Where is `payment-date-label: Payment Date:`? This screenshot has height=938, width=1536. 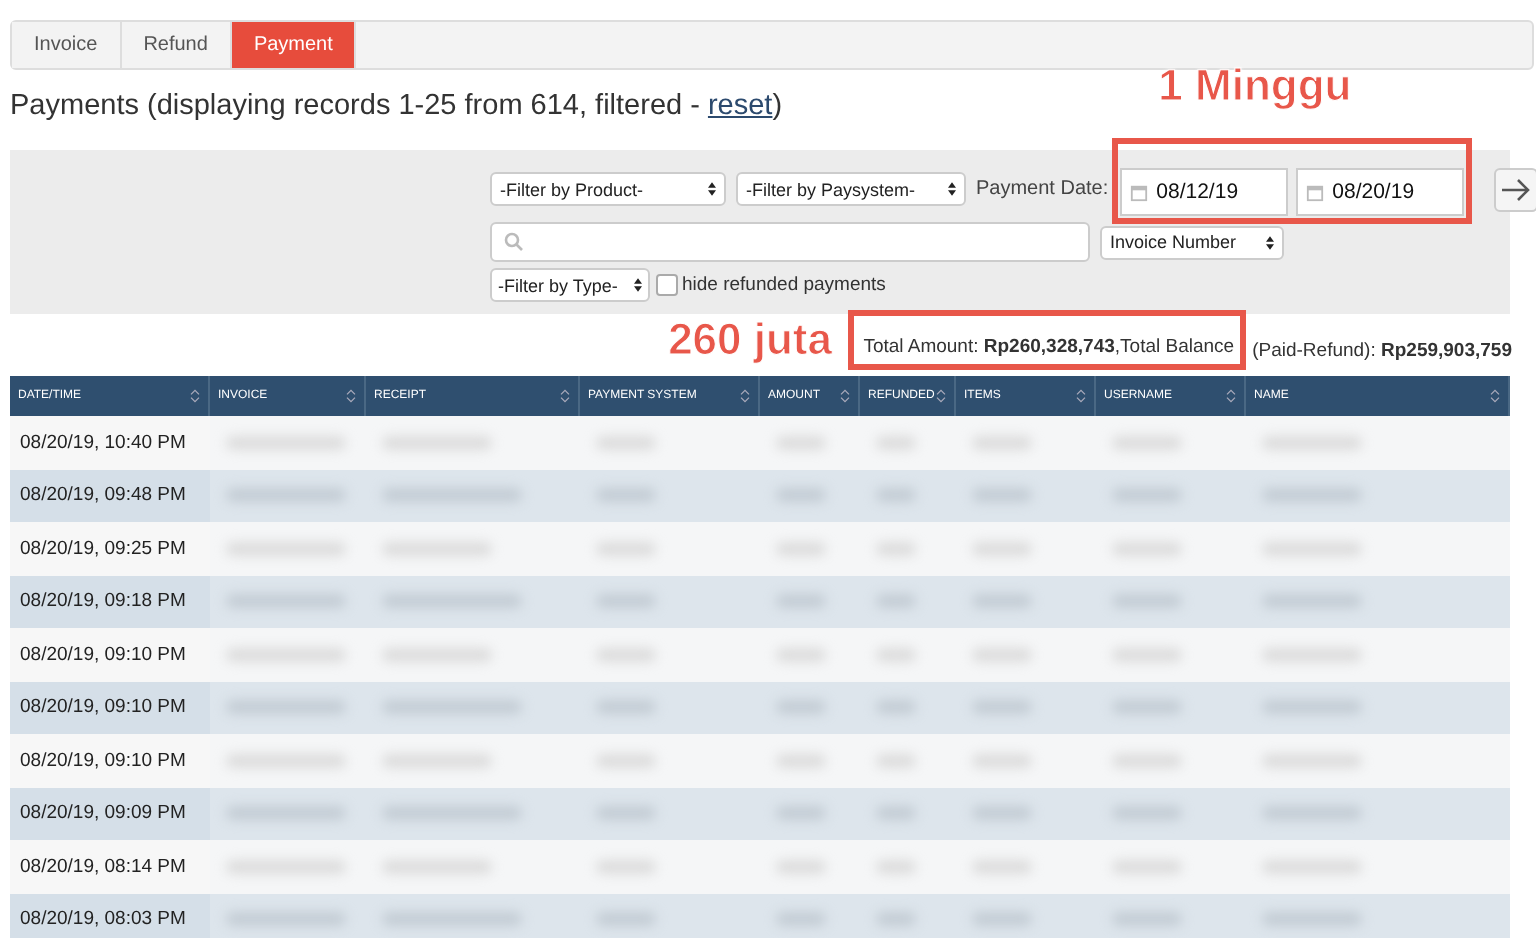
payment-date-label: Payment Date: is located at coordinates (1042, 189).